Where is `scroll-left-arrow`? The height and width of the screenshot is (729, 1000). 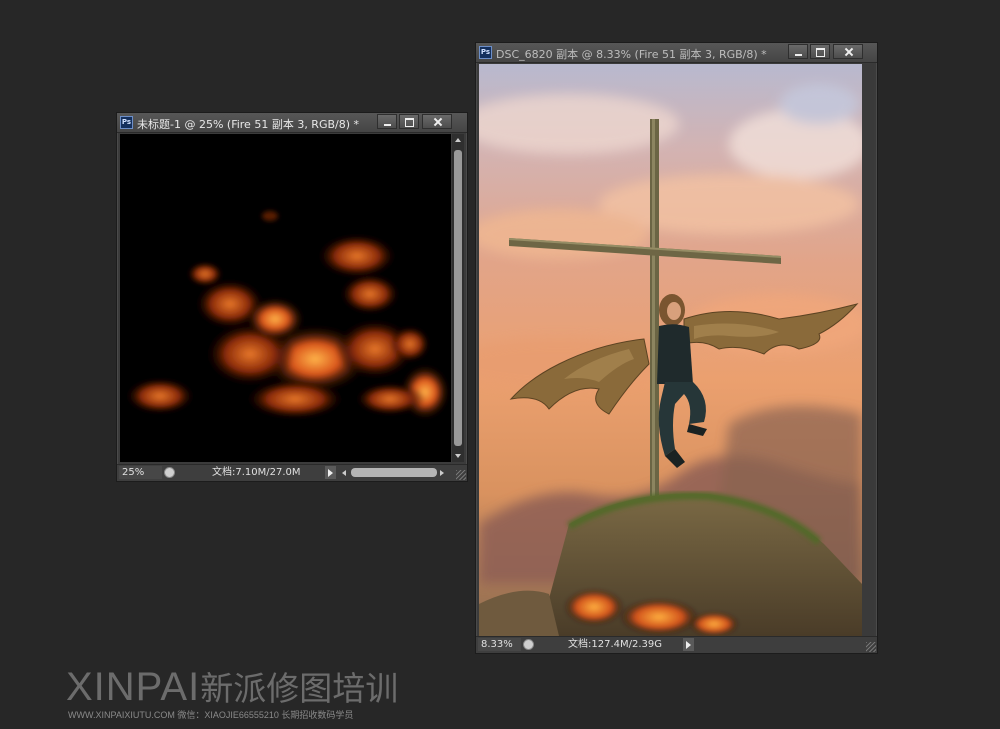 scroll-left-arrow is located at coordinates (344, 473).